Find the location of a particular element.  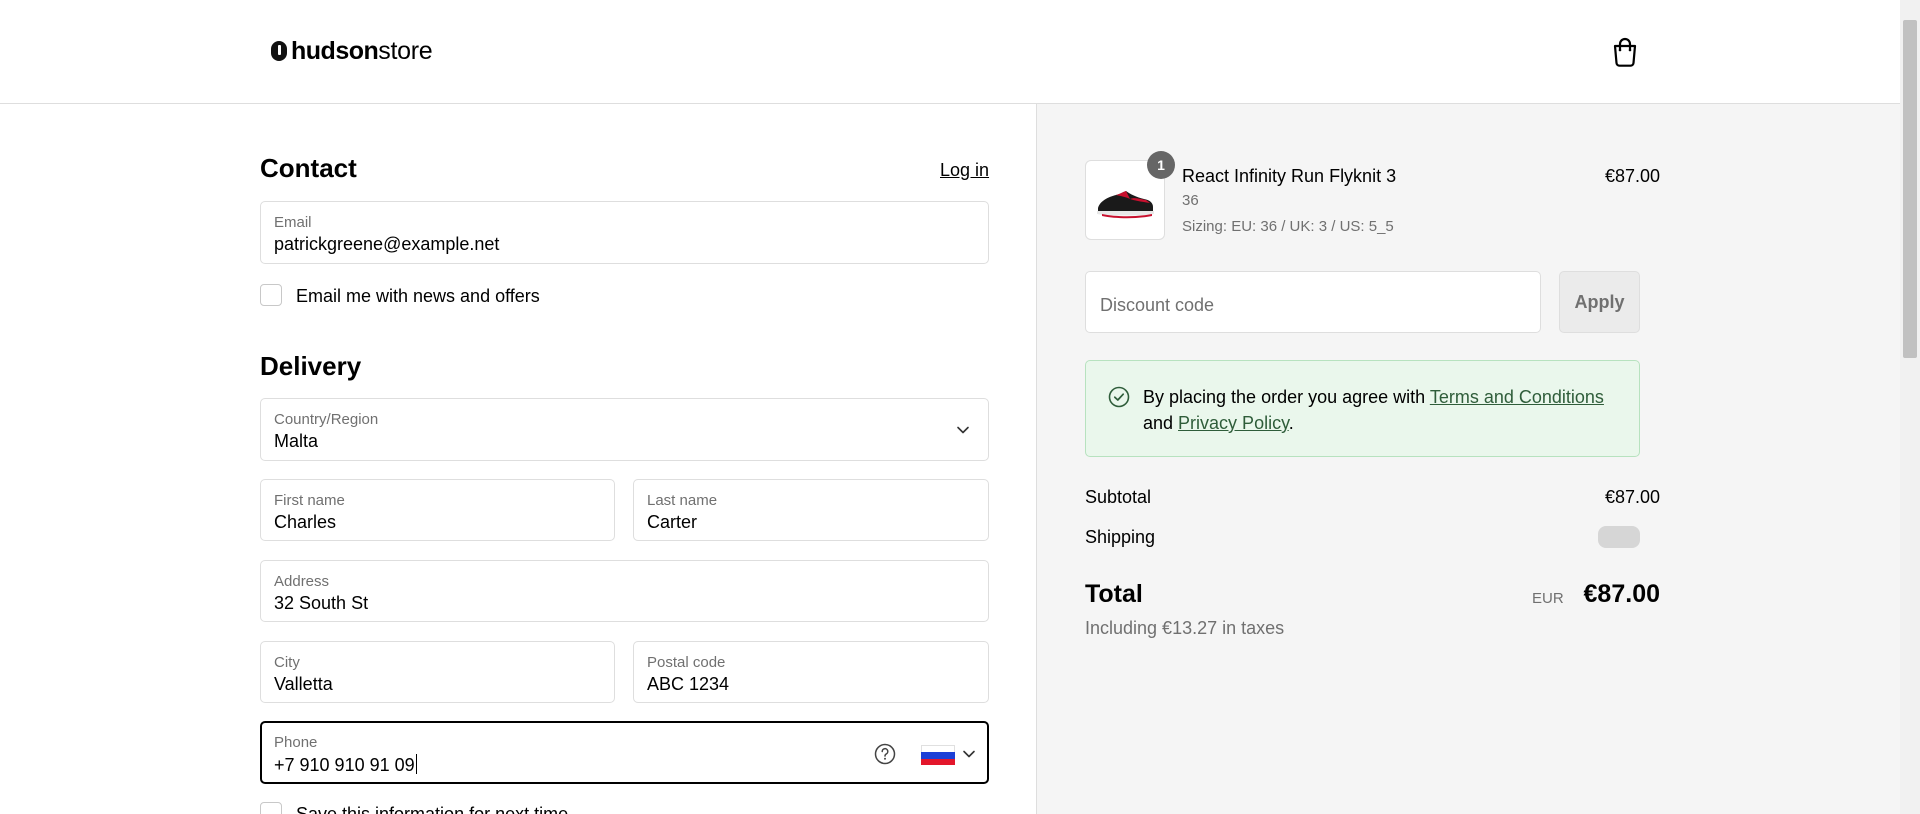

product-price: €87.00 is located at coordinates (1632, 176).